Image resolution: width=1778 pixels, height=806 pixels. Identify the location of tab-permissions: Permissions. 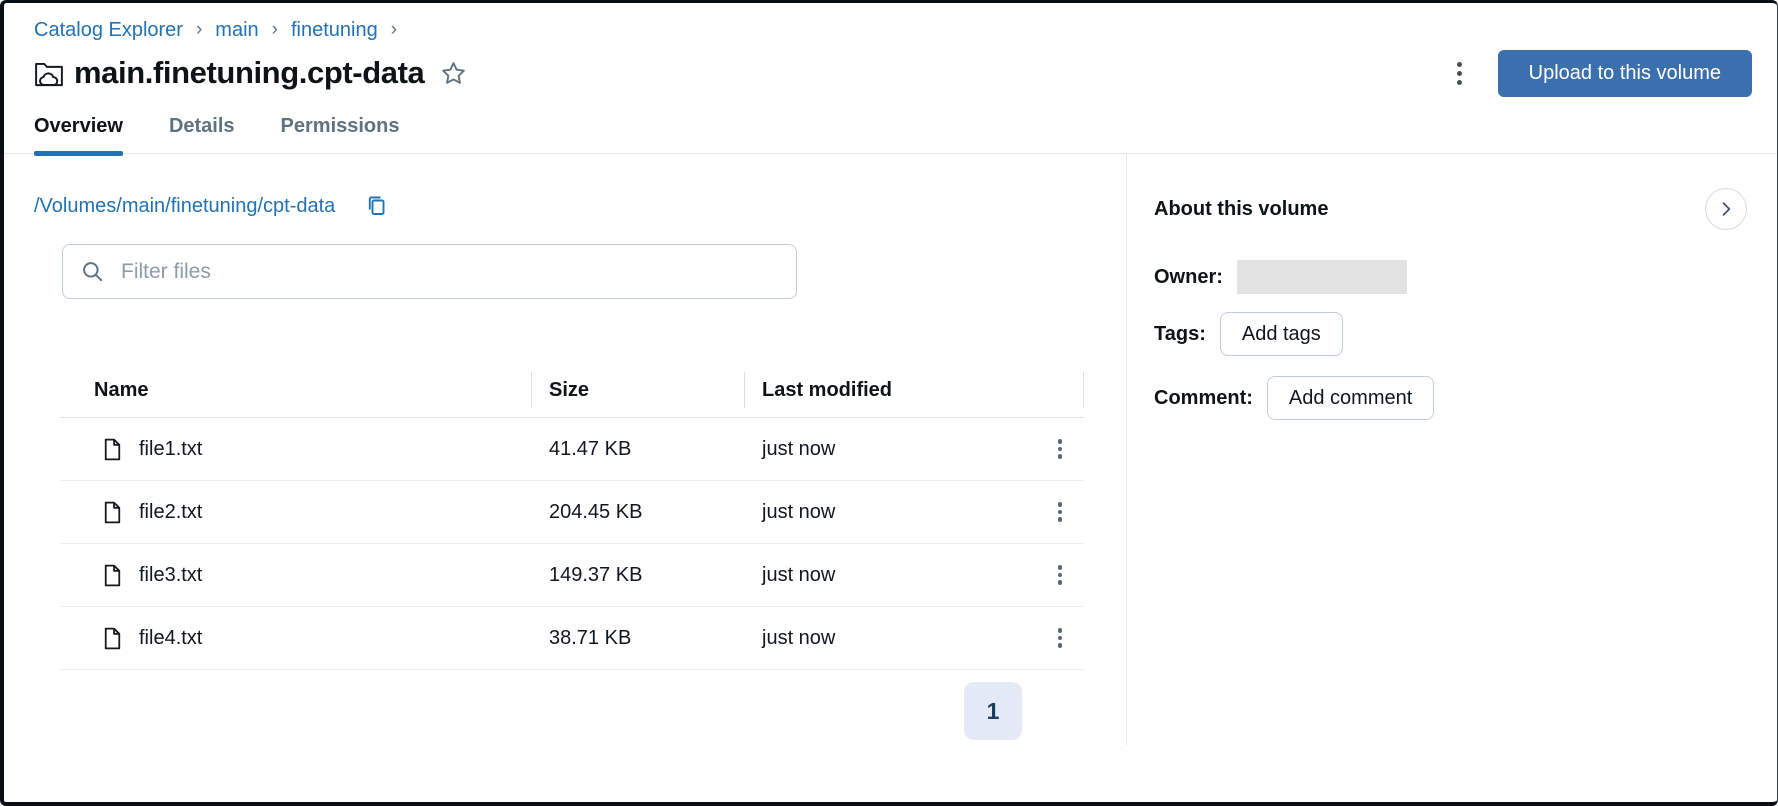
(340, 133).